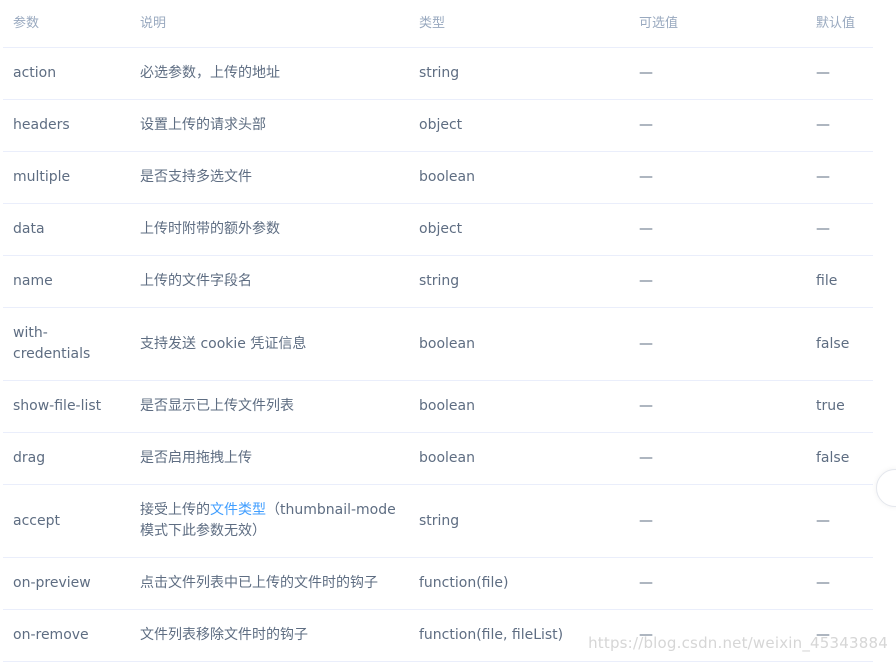  I want to click on table-header-row: 参数 说明 类型 可选值 默认值, so click(438, 24).